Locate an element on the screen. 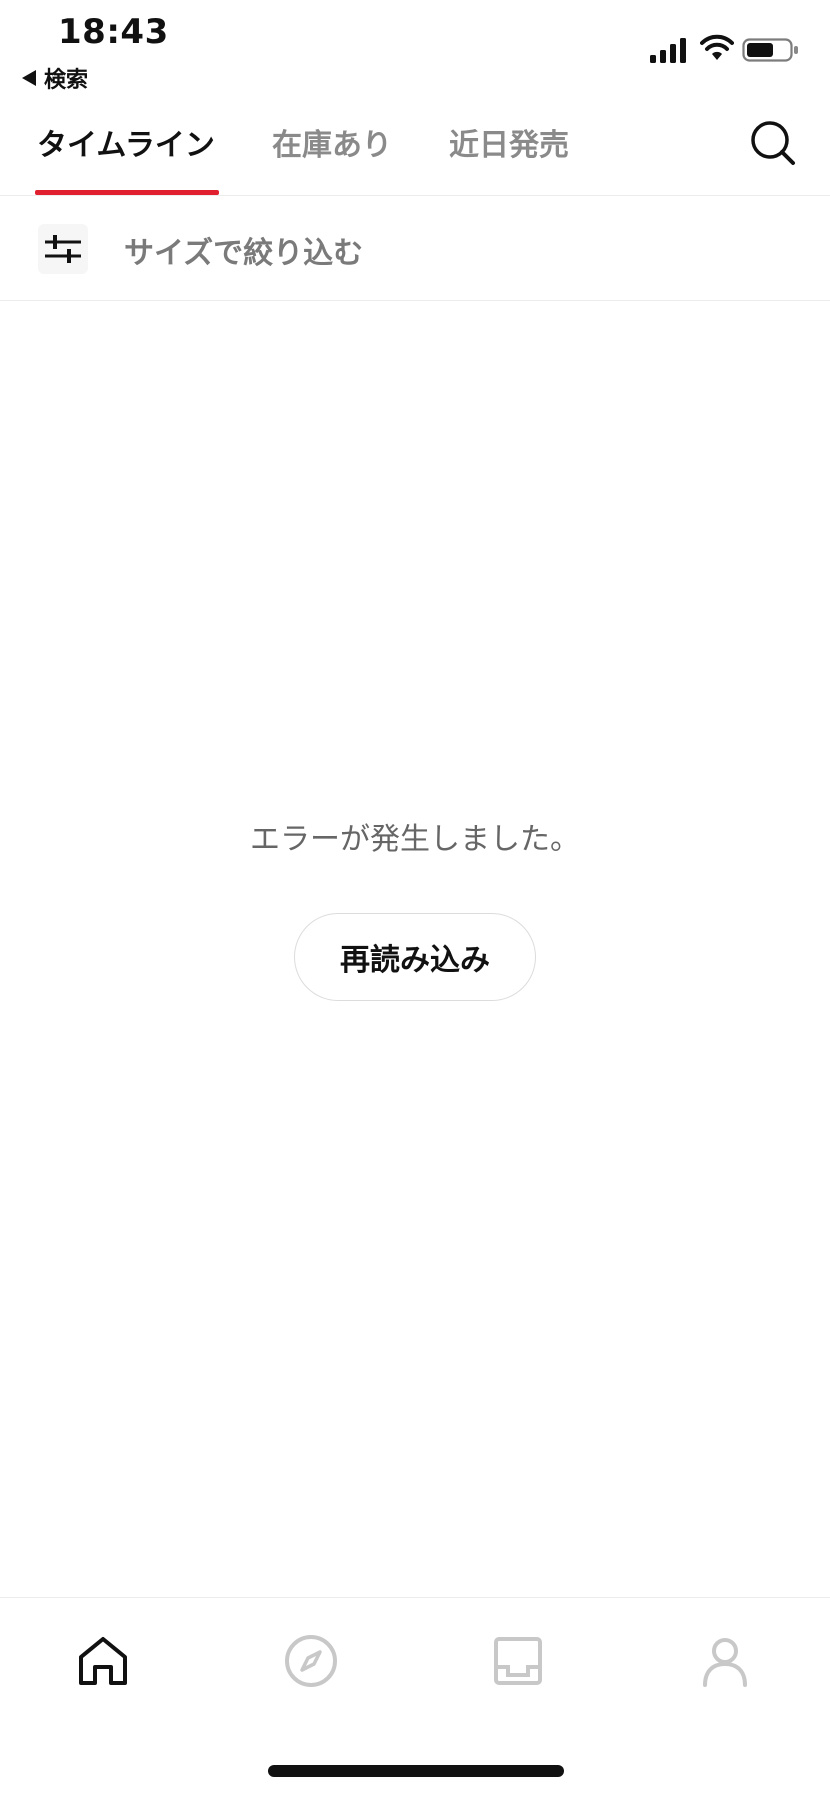 Image resolution: width=830 pixels, height=1797 pixels. compass-icon is located at coordinates (311, 1661).